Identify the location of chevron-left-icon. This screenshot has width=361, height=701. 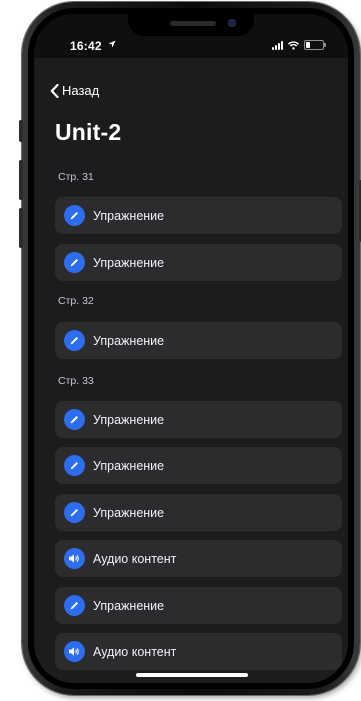
(54, 90).